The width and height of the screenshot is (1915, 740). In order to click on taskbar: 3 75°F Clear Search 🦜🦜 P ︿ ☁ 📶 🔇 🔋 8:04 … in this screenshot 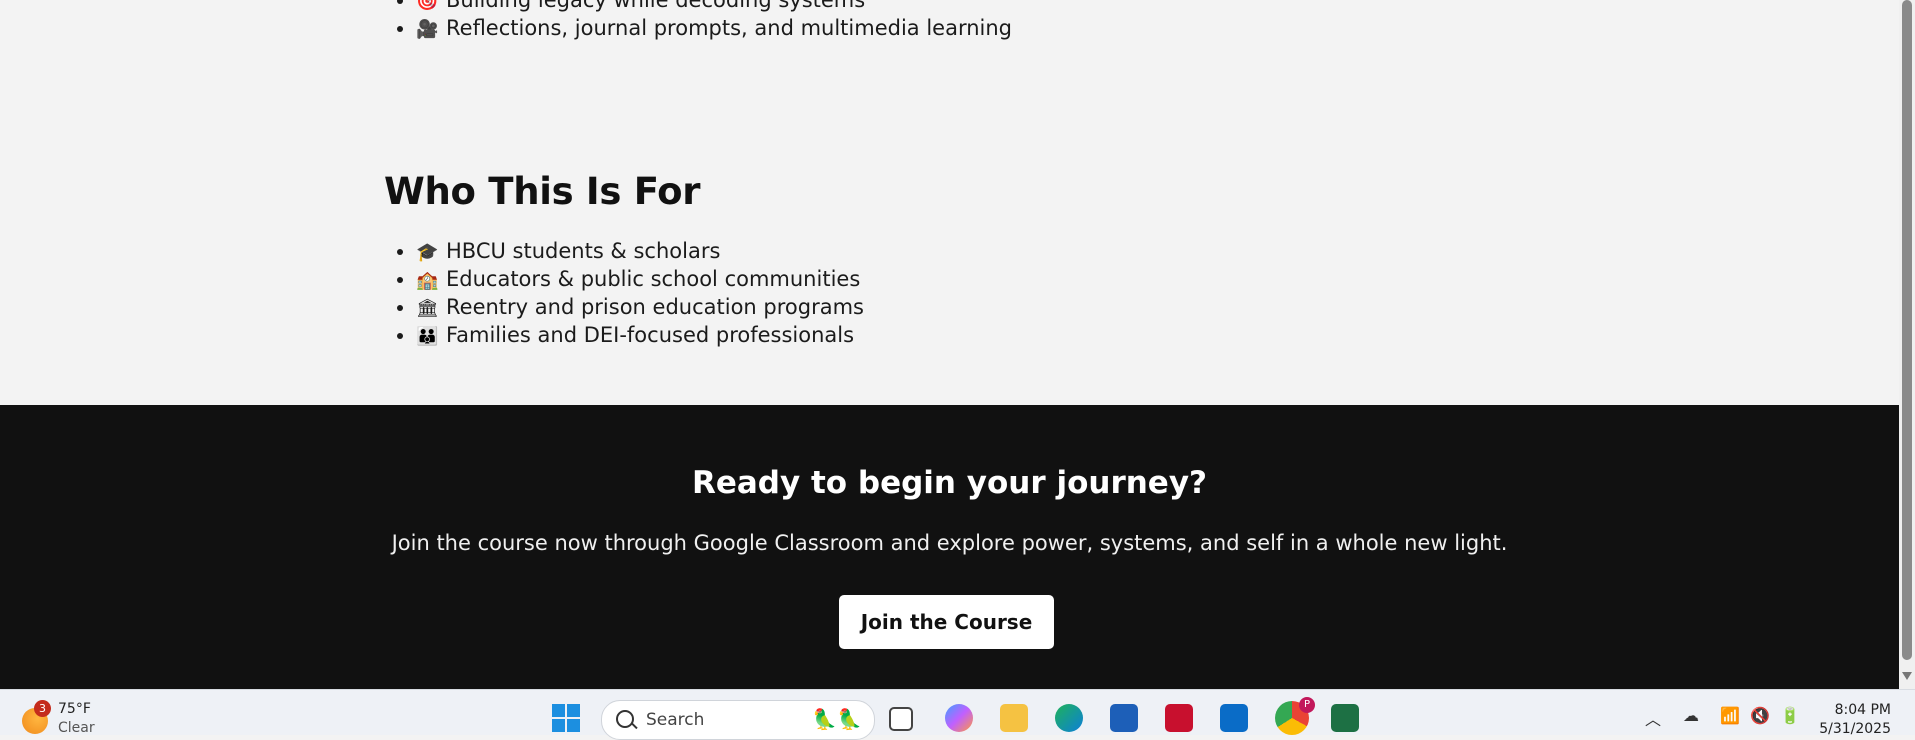, I will do `click(957, 714)`.